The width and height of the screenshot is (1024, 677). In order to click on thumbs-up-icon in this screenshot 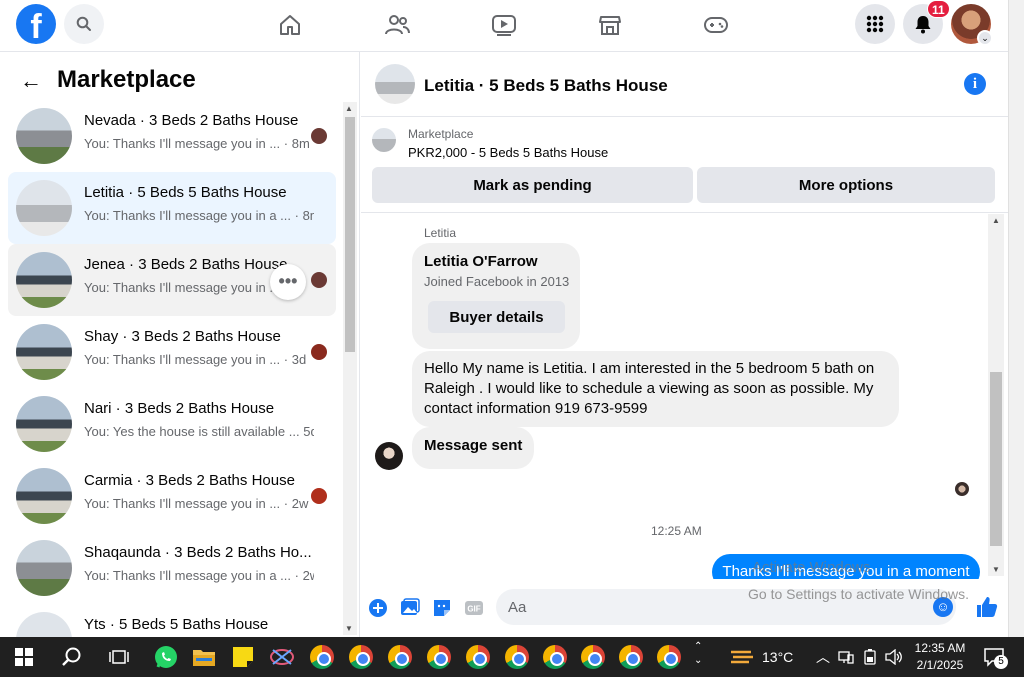, I will do `click(987, 607)`.